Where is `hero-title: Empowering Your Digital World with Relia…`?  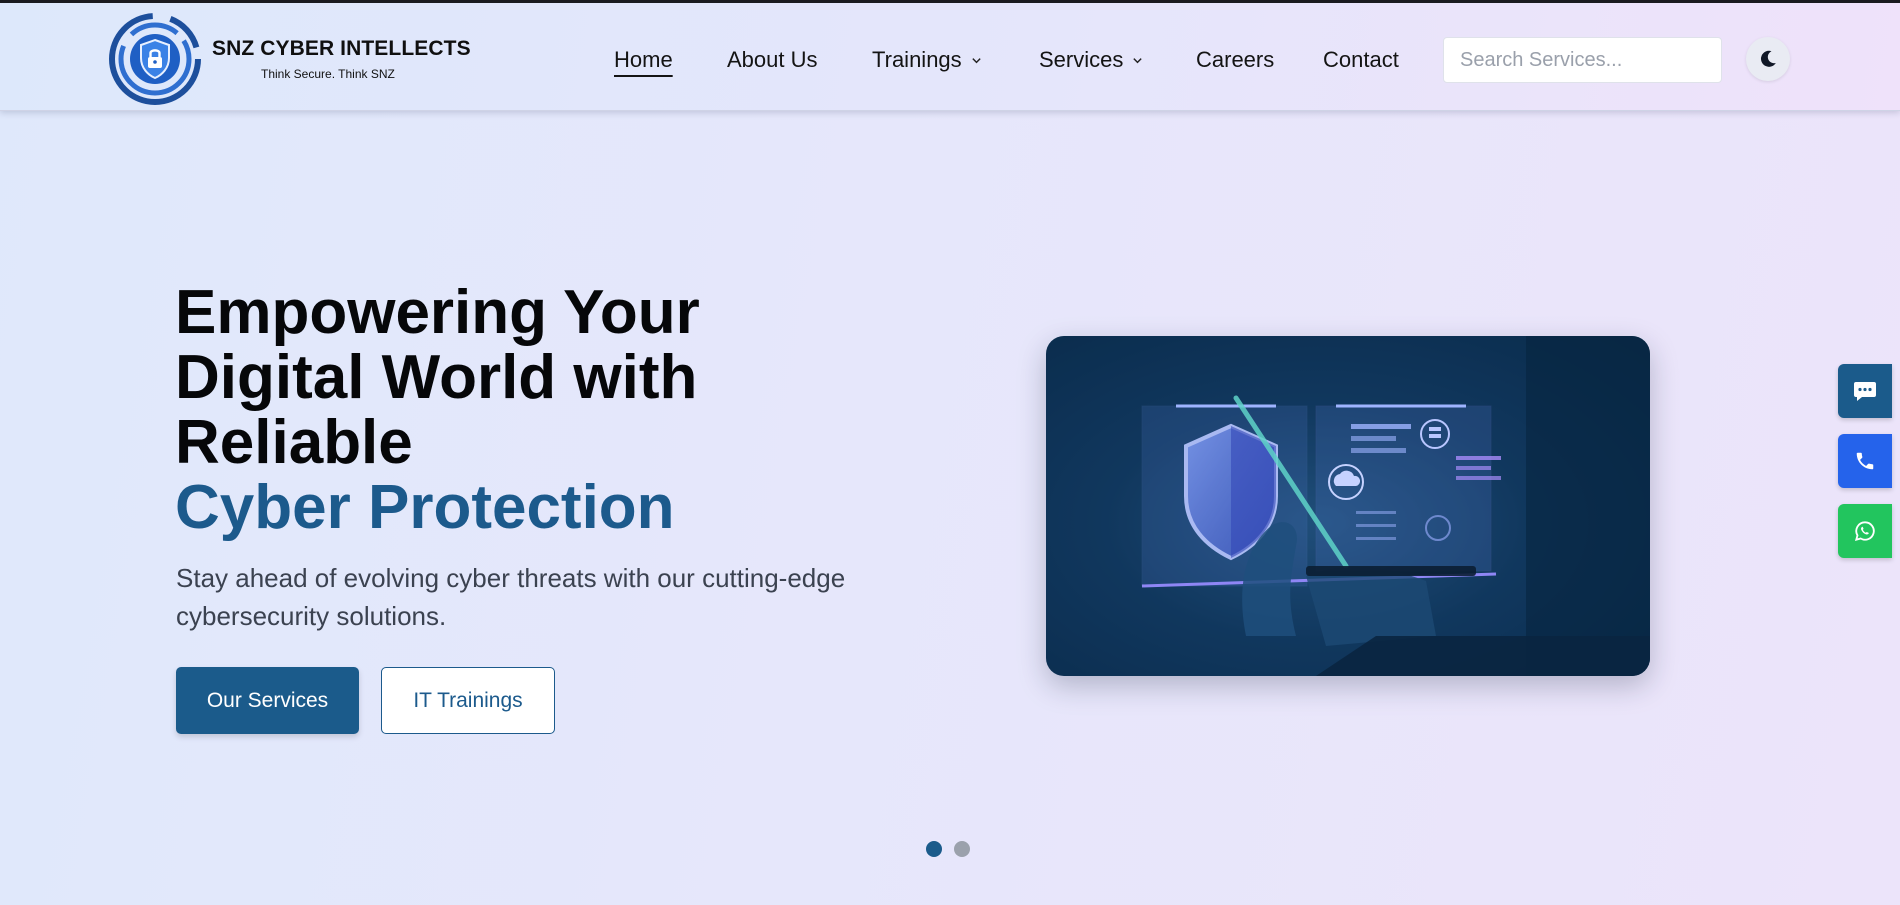
hero-title: Empowering Your Digital World with Relia… is located at coordinates (437, 410).